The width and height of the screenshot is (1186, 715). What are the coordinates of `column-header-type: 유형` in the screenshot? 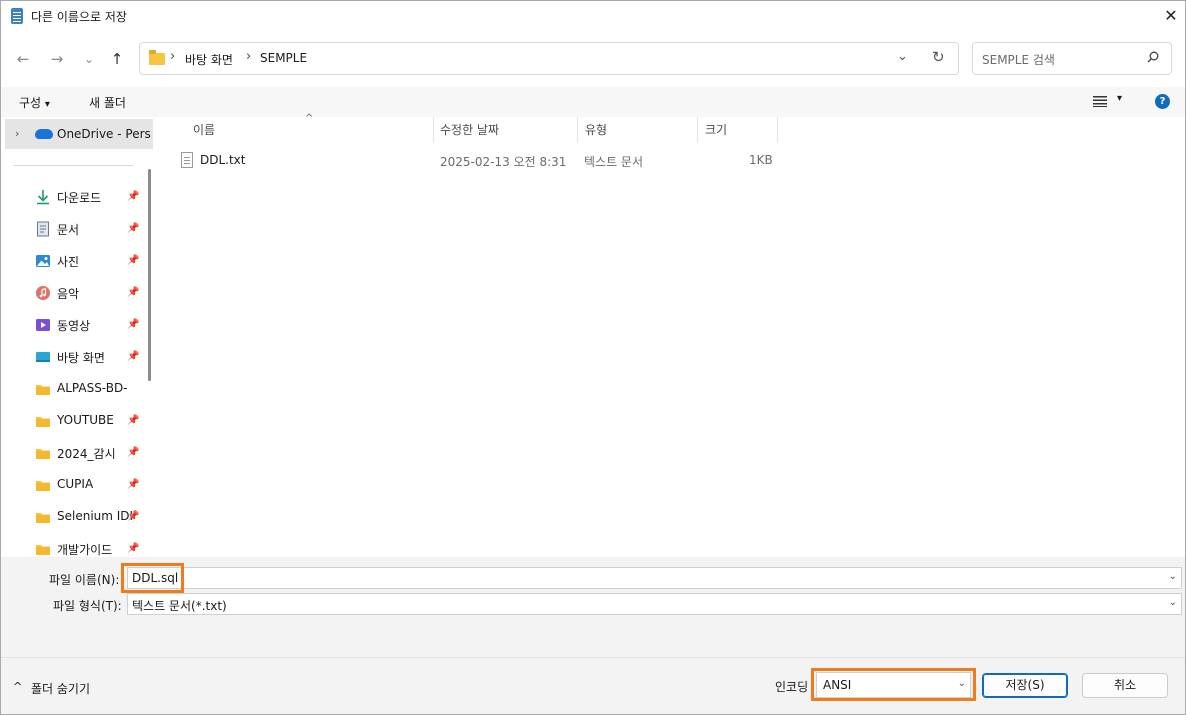 It's located at (596, 129).